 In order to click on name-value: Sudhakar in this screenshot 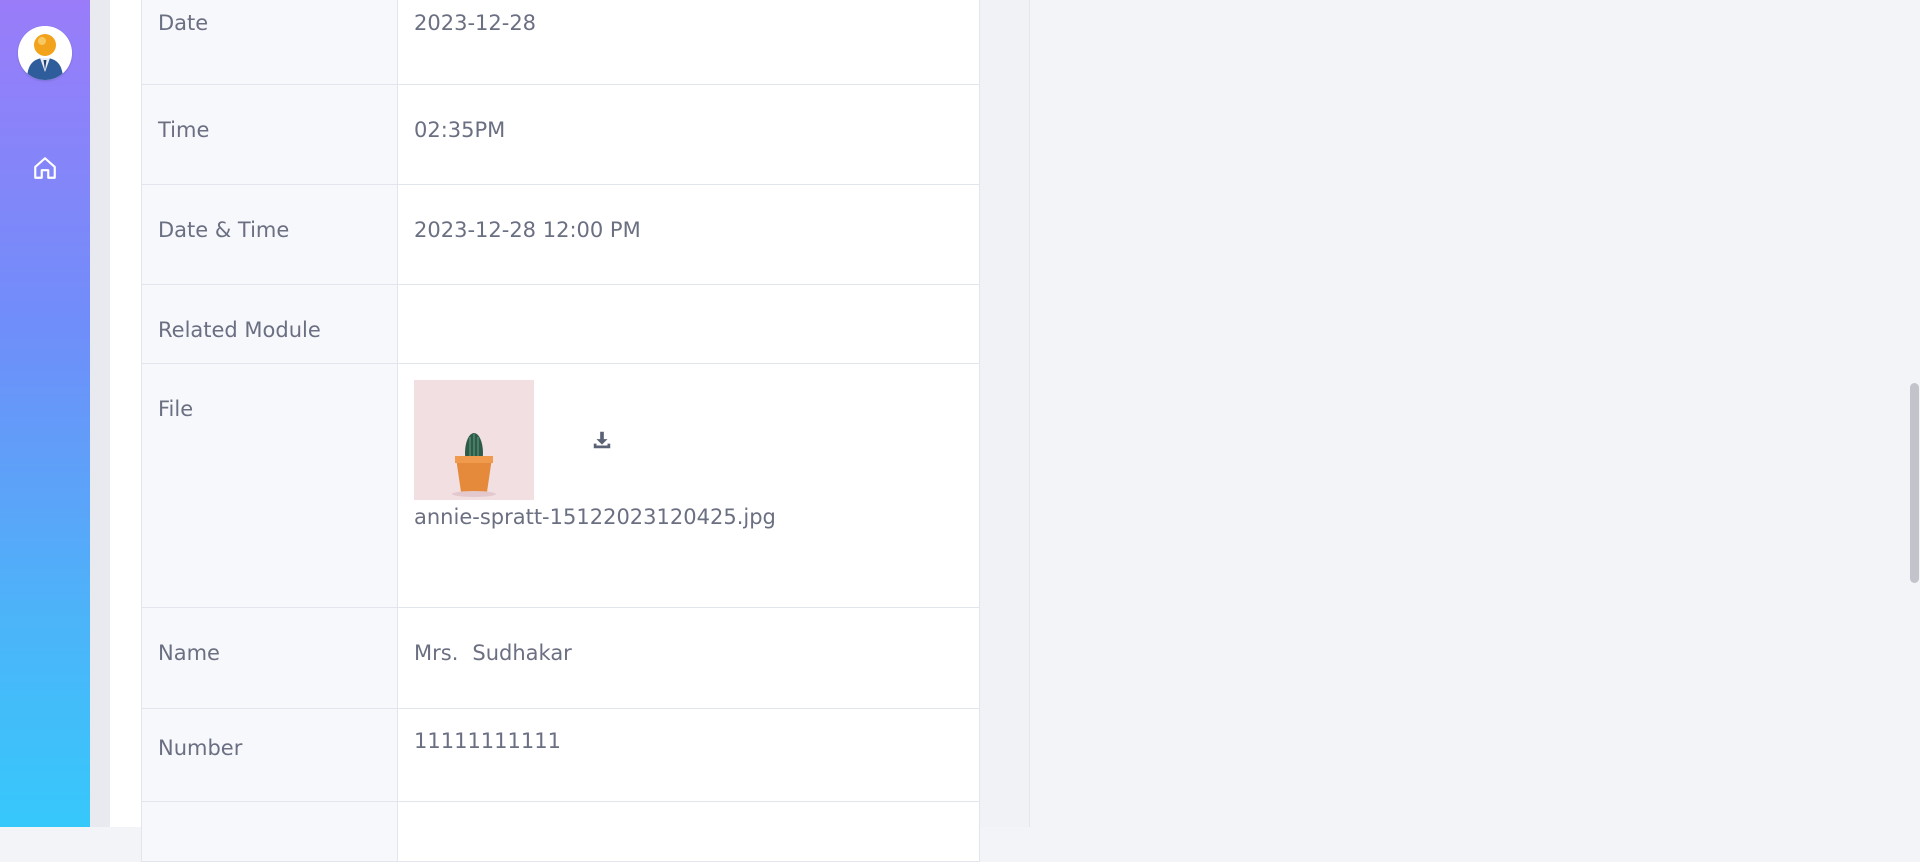, I will do `click(522, 653)`.